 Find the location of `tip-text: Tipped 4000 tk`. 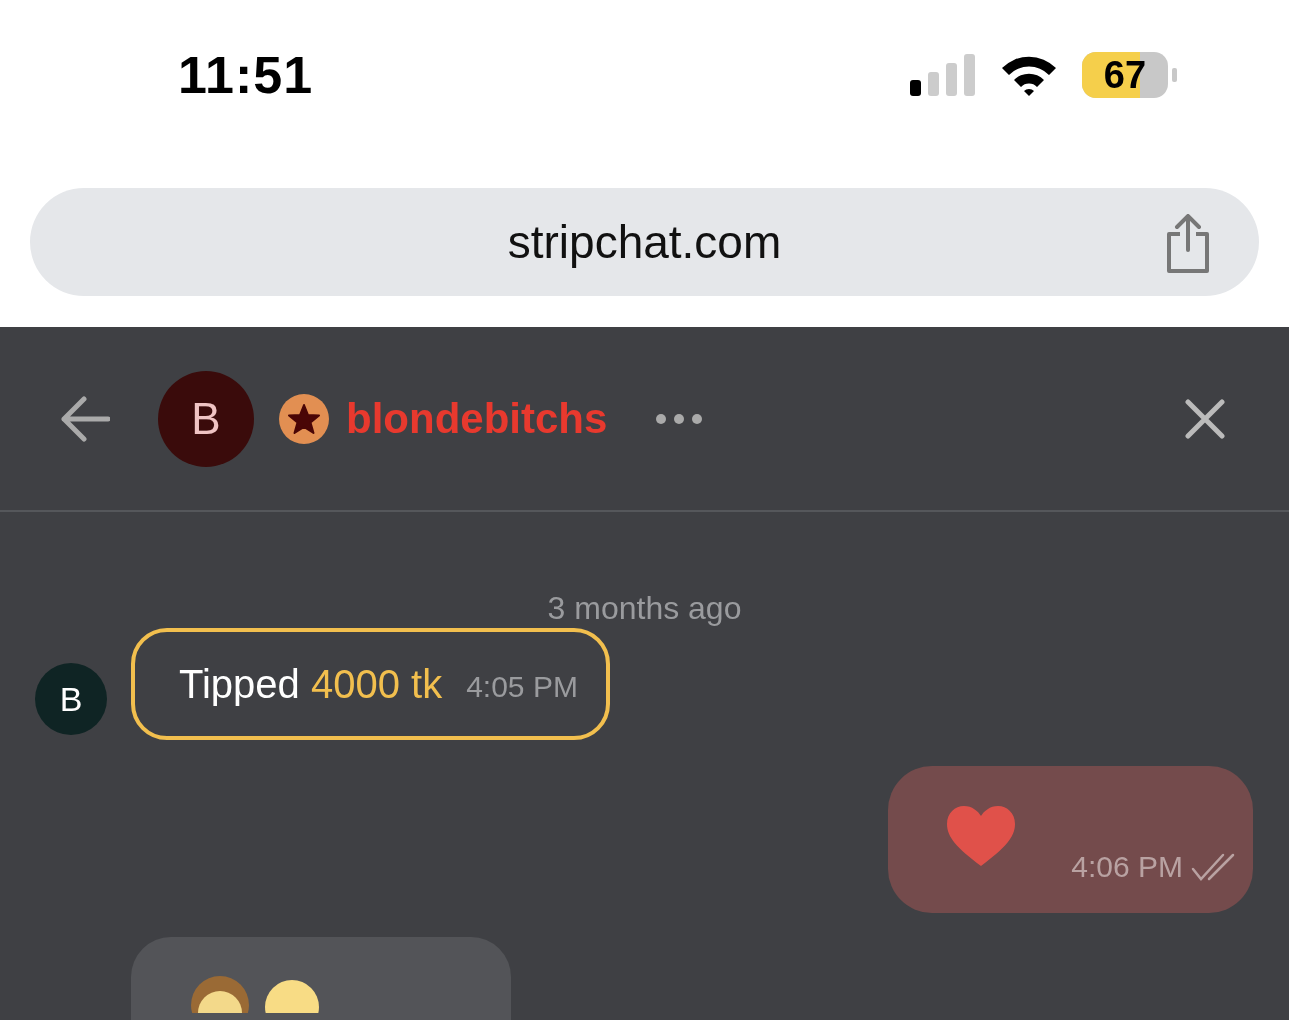

tip-text: Tipped 4000 tk is located at coordinates (311, 684).